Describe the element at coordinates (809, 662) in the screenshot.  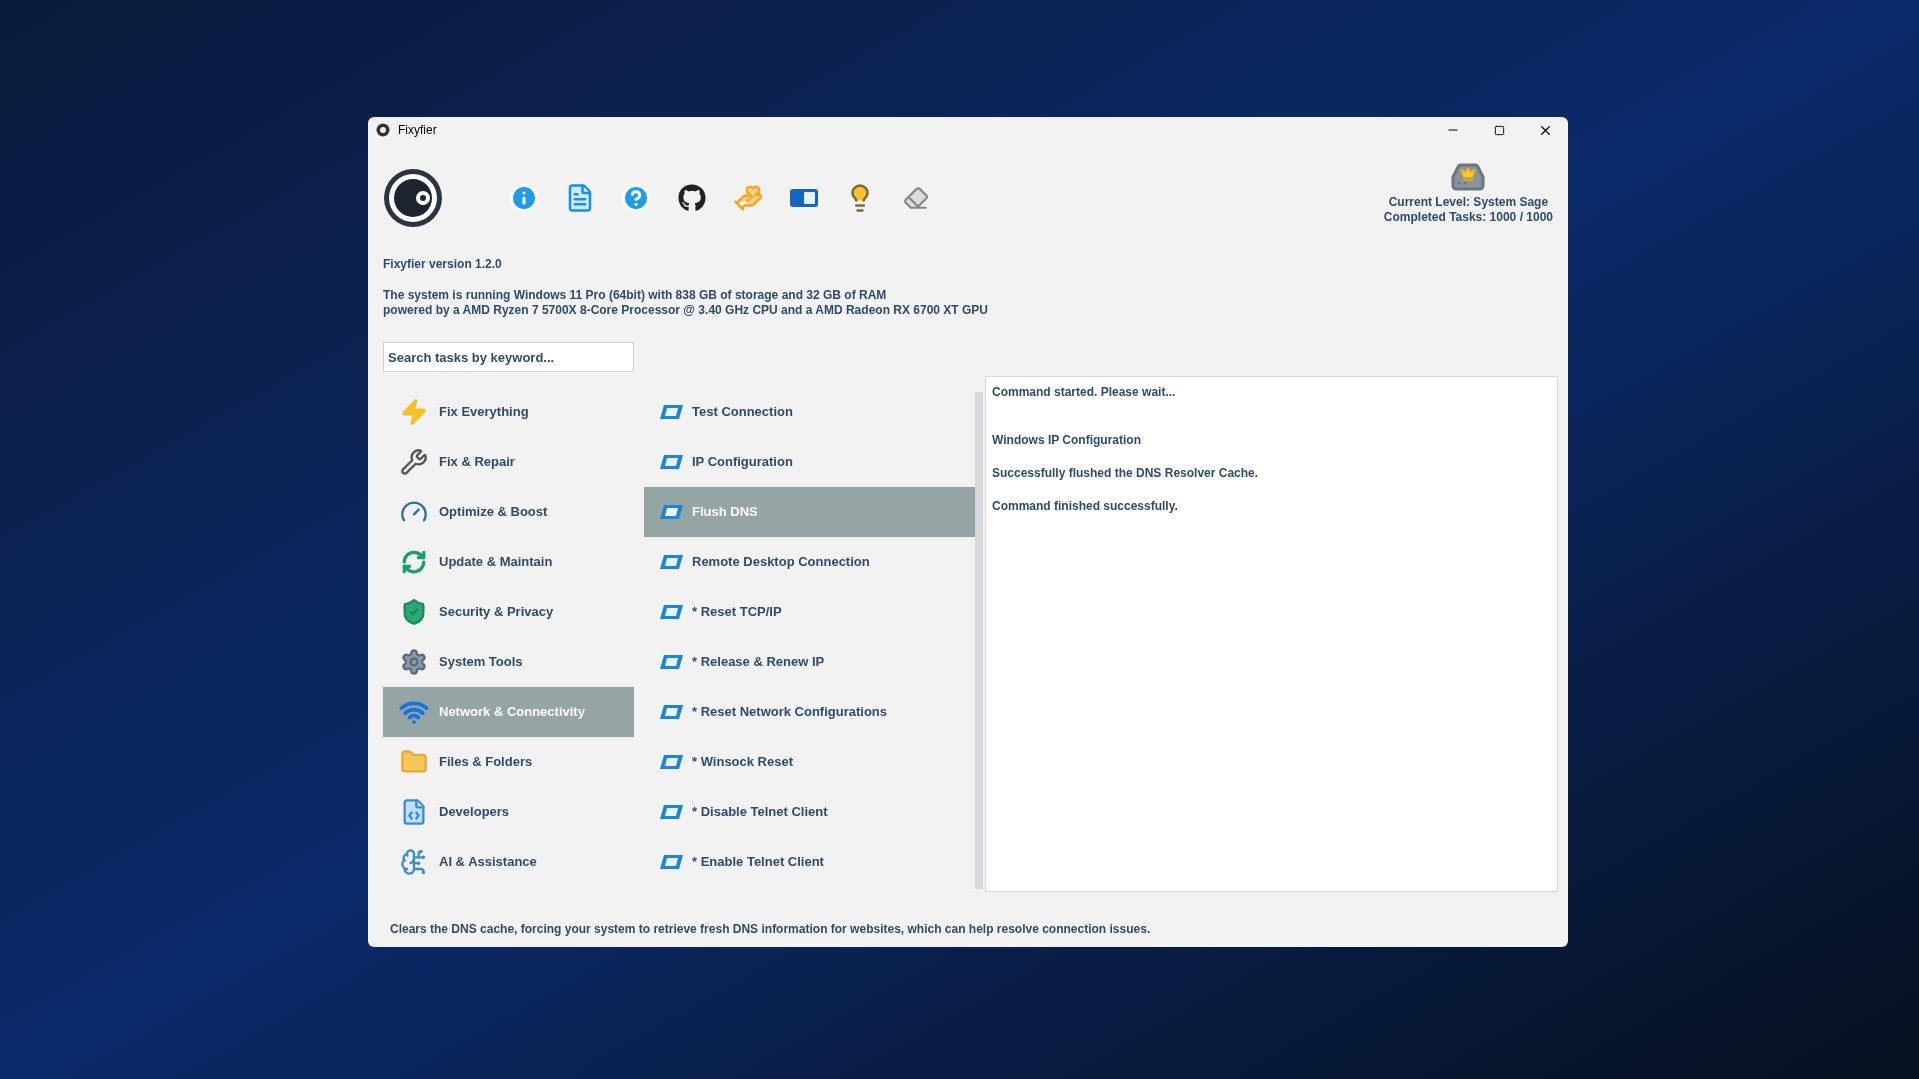
I see `task-item: * Release & Renew IP` at that location.